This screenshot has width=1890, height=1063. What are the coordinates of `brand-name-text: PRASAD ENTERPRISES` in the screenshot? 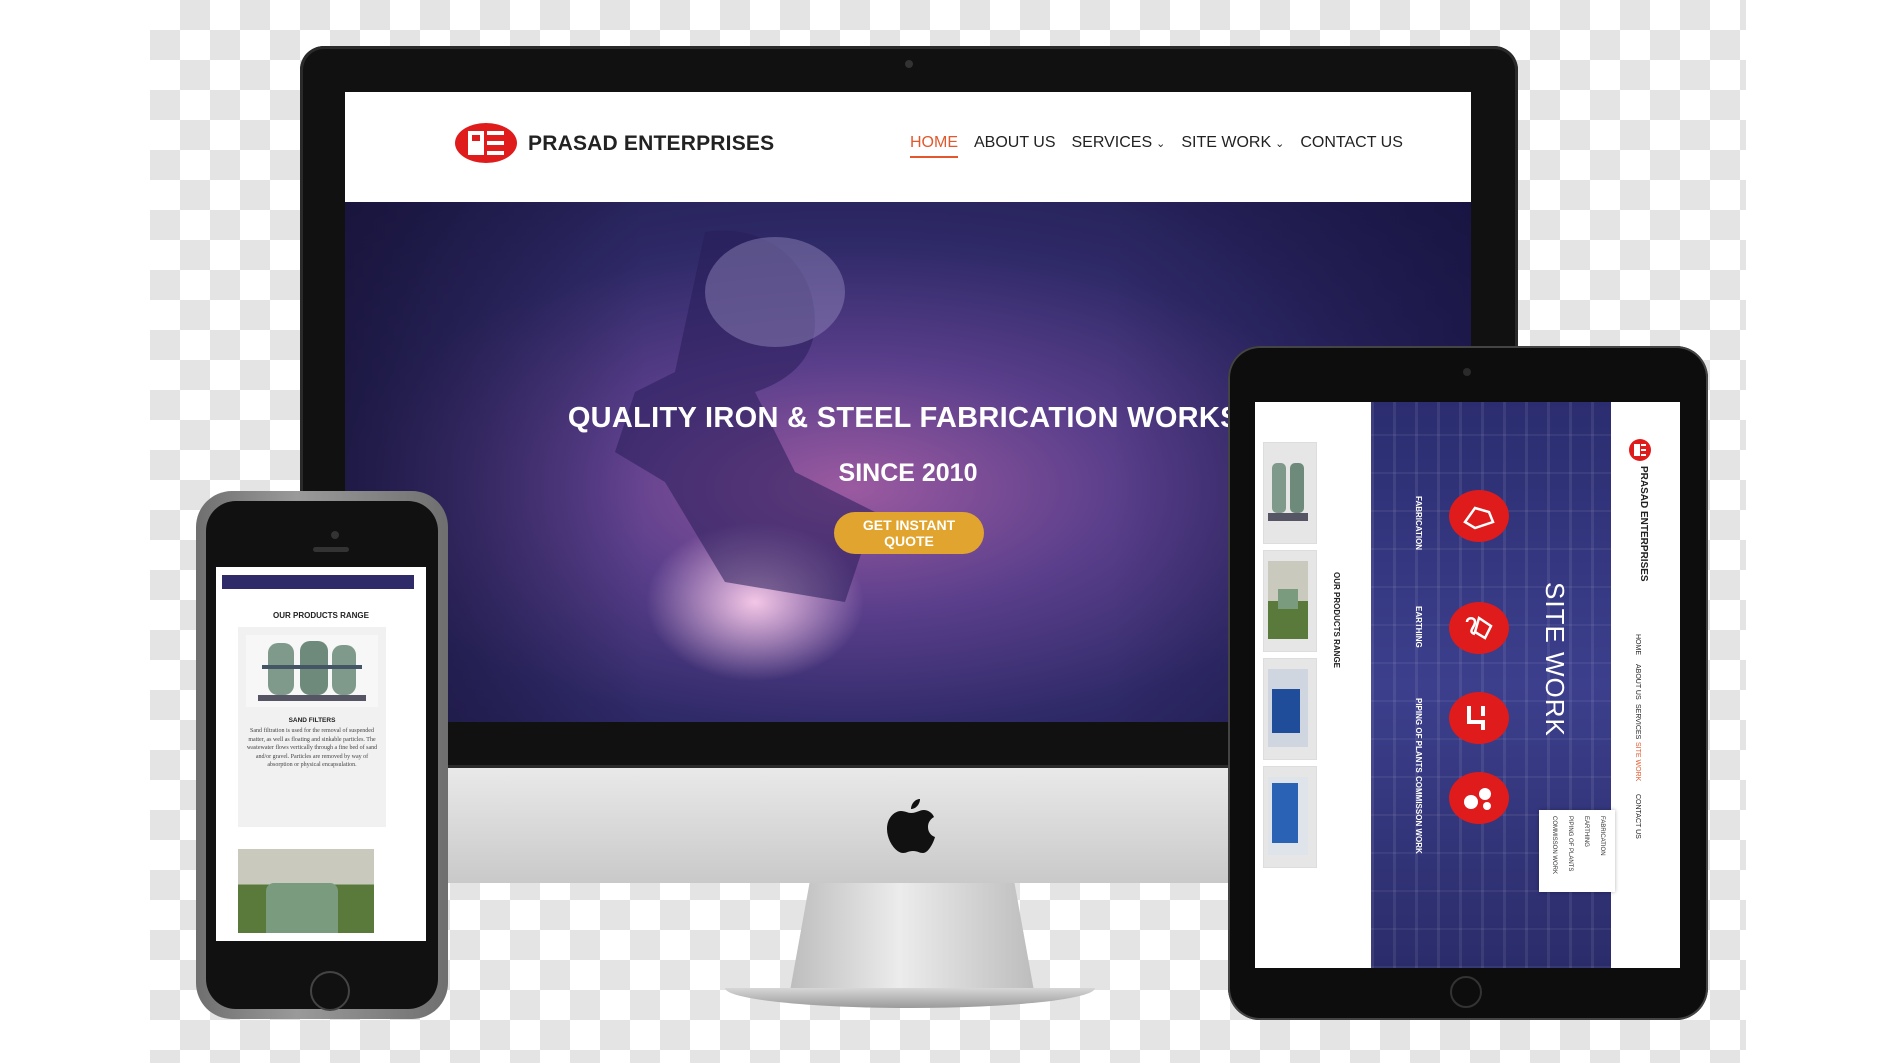 It's located at (1643, 524).